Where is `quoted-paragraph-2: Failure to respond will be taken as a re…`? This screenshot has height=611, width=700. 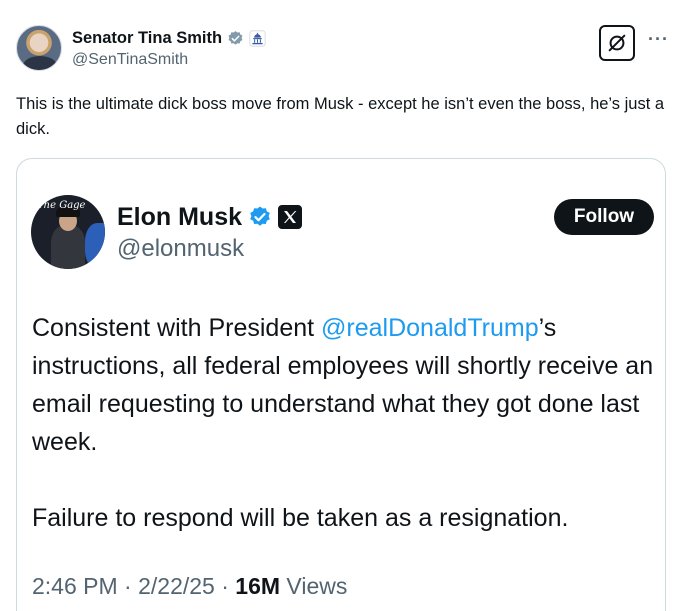 quoted-paragraph-2: Failure to respond will be taken as a re… is located at coordinates (300, 518).